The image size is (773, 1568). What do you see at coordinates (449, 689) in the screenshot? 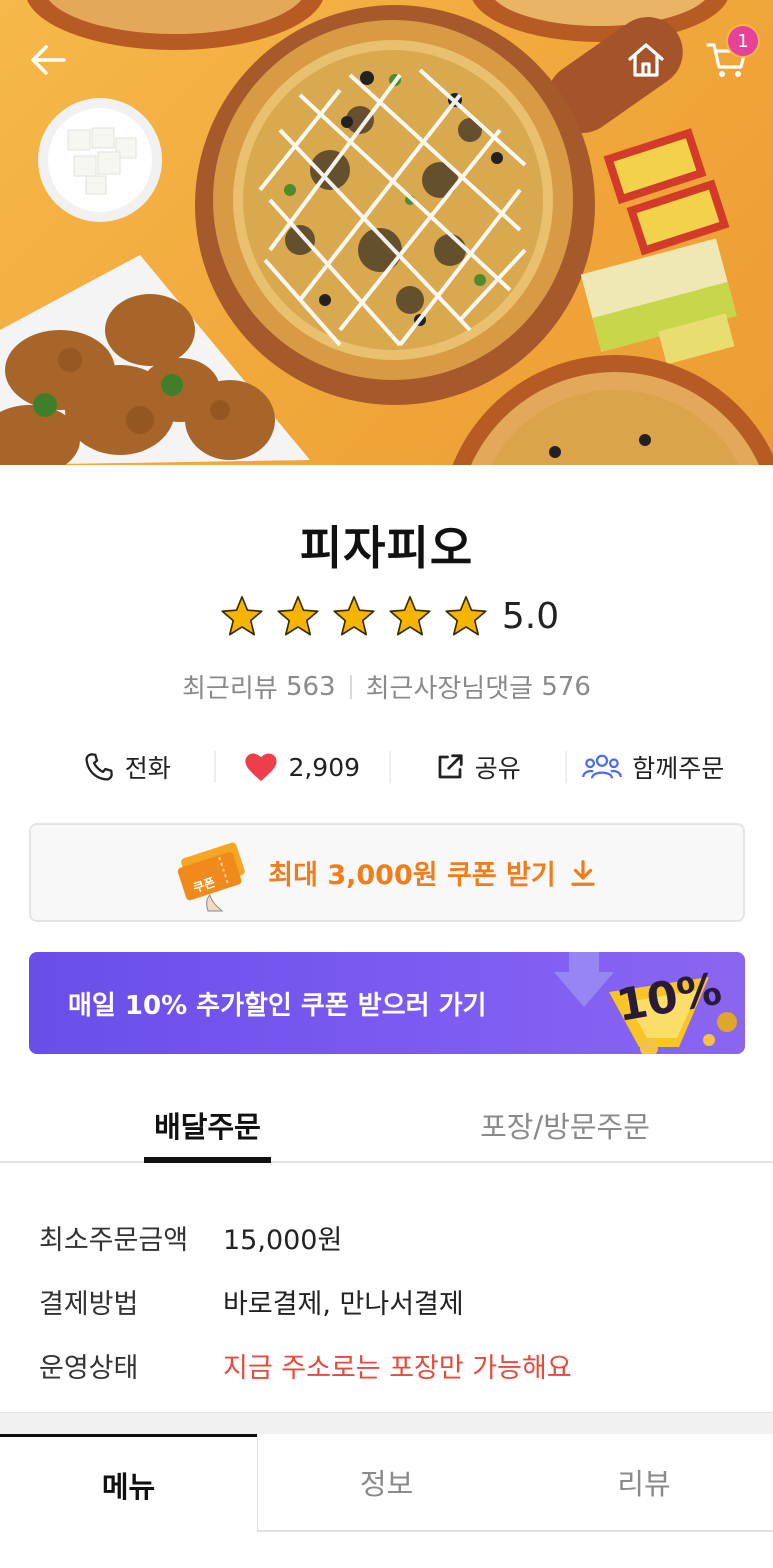
I see `owner-replies-label: 최근사장님댓글` at bounding box center [449, 689].